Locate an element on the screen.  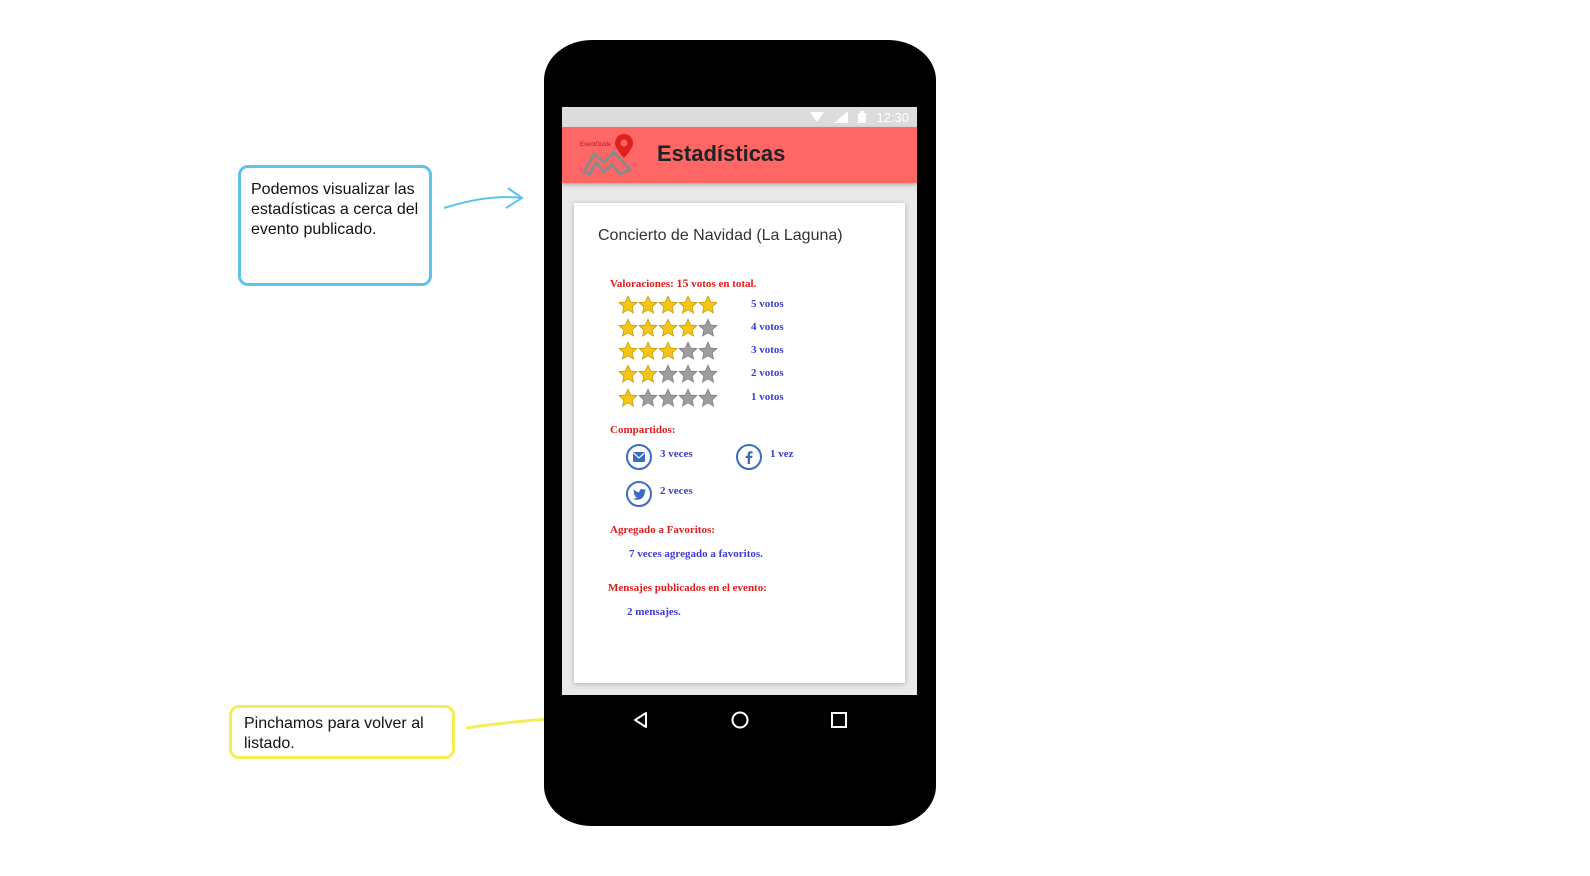
home-button is located at coordinates (740, 720).